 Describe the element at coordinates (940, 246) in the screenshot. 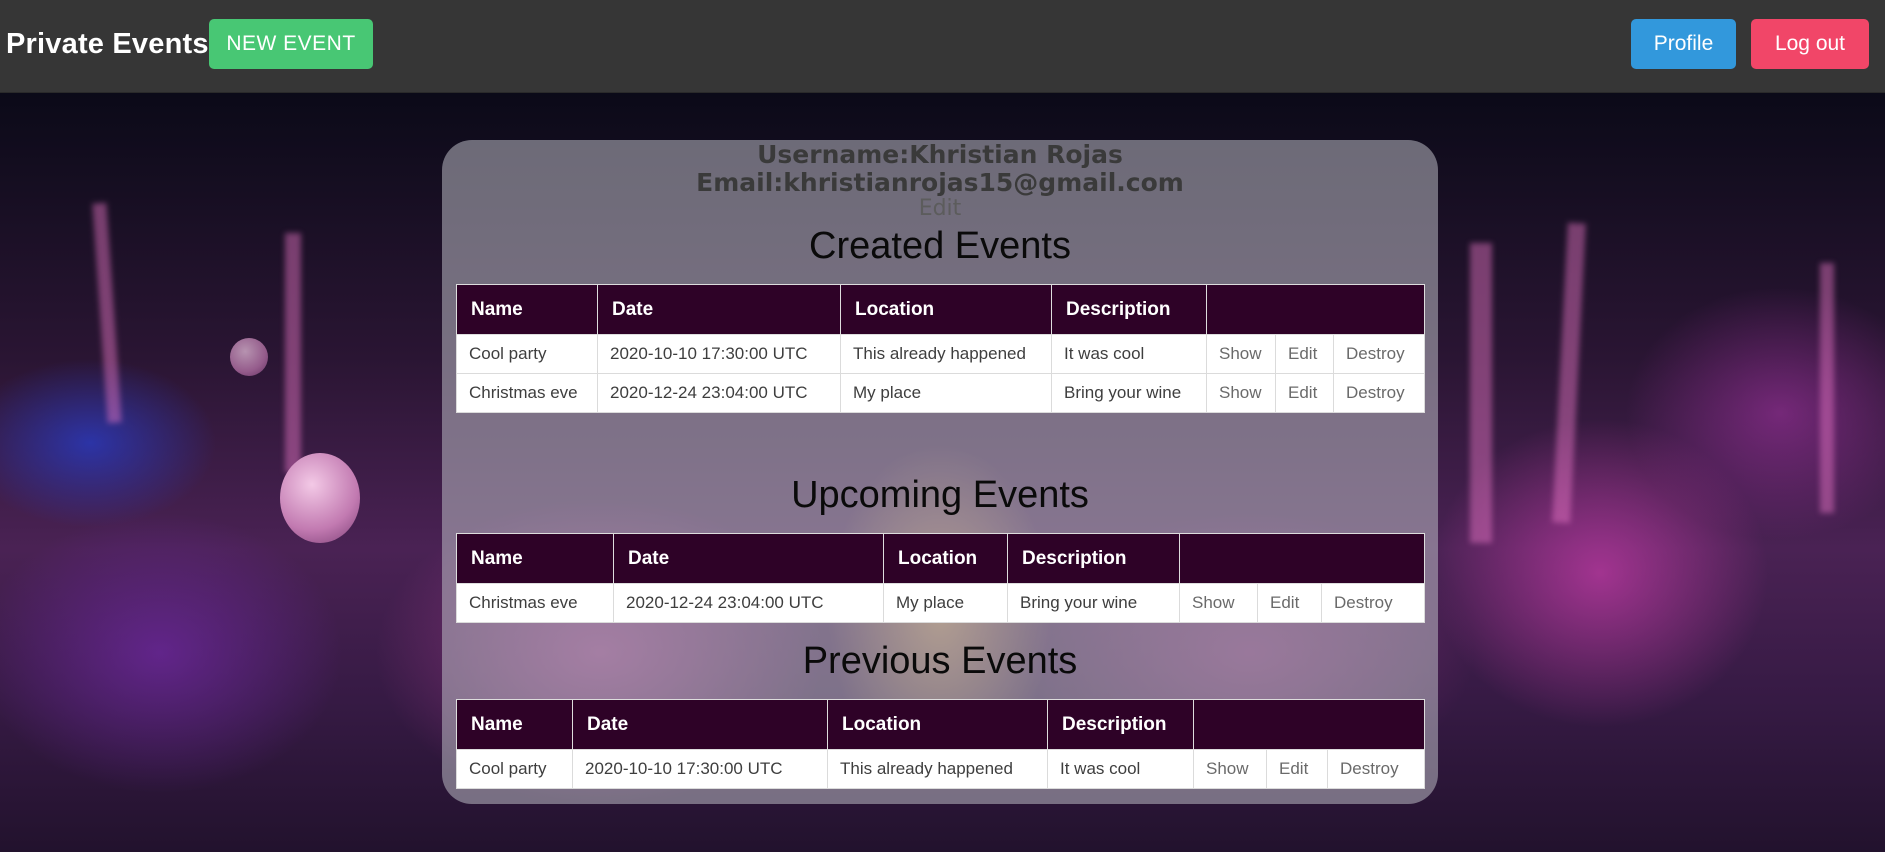

I see `created-events-heading: Created Events` at that location.